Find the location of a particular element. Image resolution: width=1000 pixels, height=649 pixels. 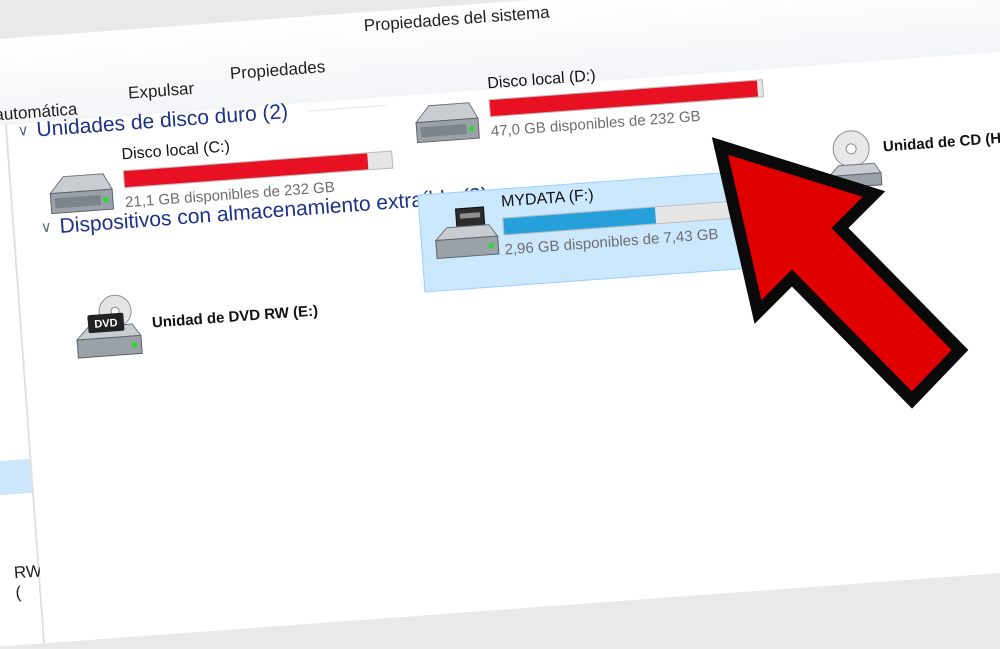

drive-name: Unidad de DVD RW (E:) is located at coordinates (235, 317).